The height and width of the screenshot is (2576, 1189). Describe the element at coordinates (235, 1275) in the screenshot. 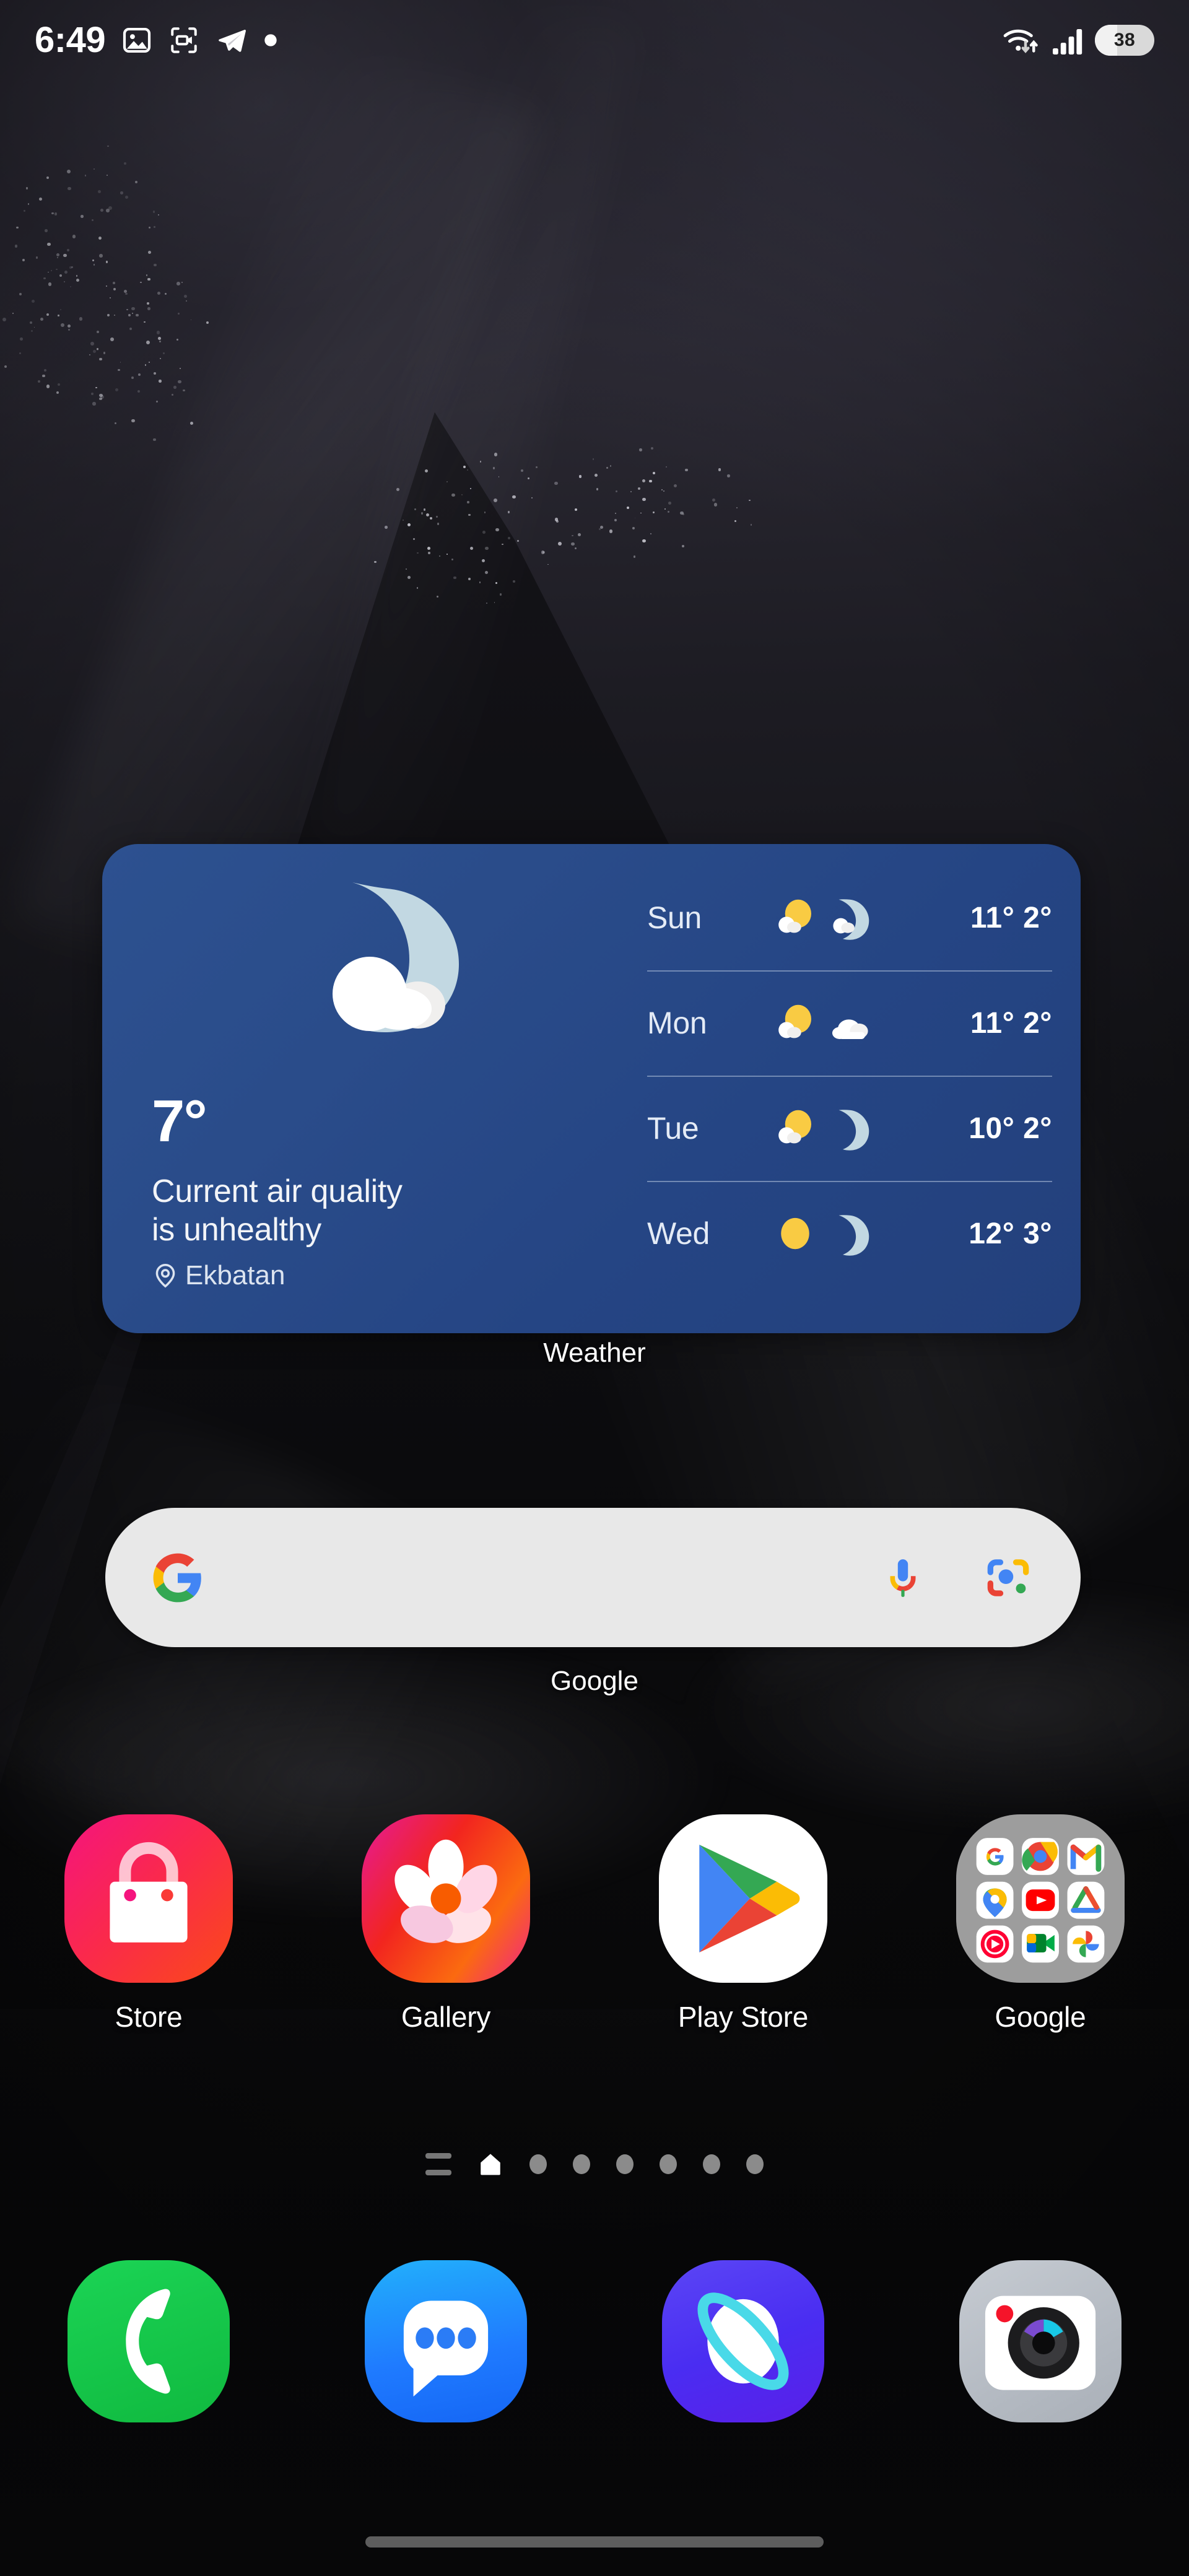

I see `weather-location-name: Ekbatan` at that location.